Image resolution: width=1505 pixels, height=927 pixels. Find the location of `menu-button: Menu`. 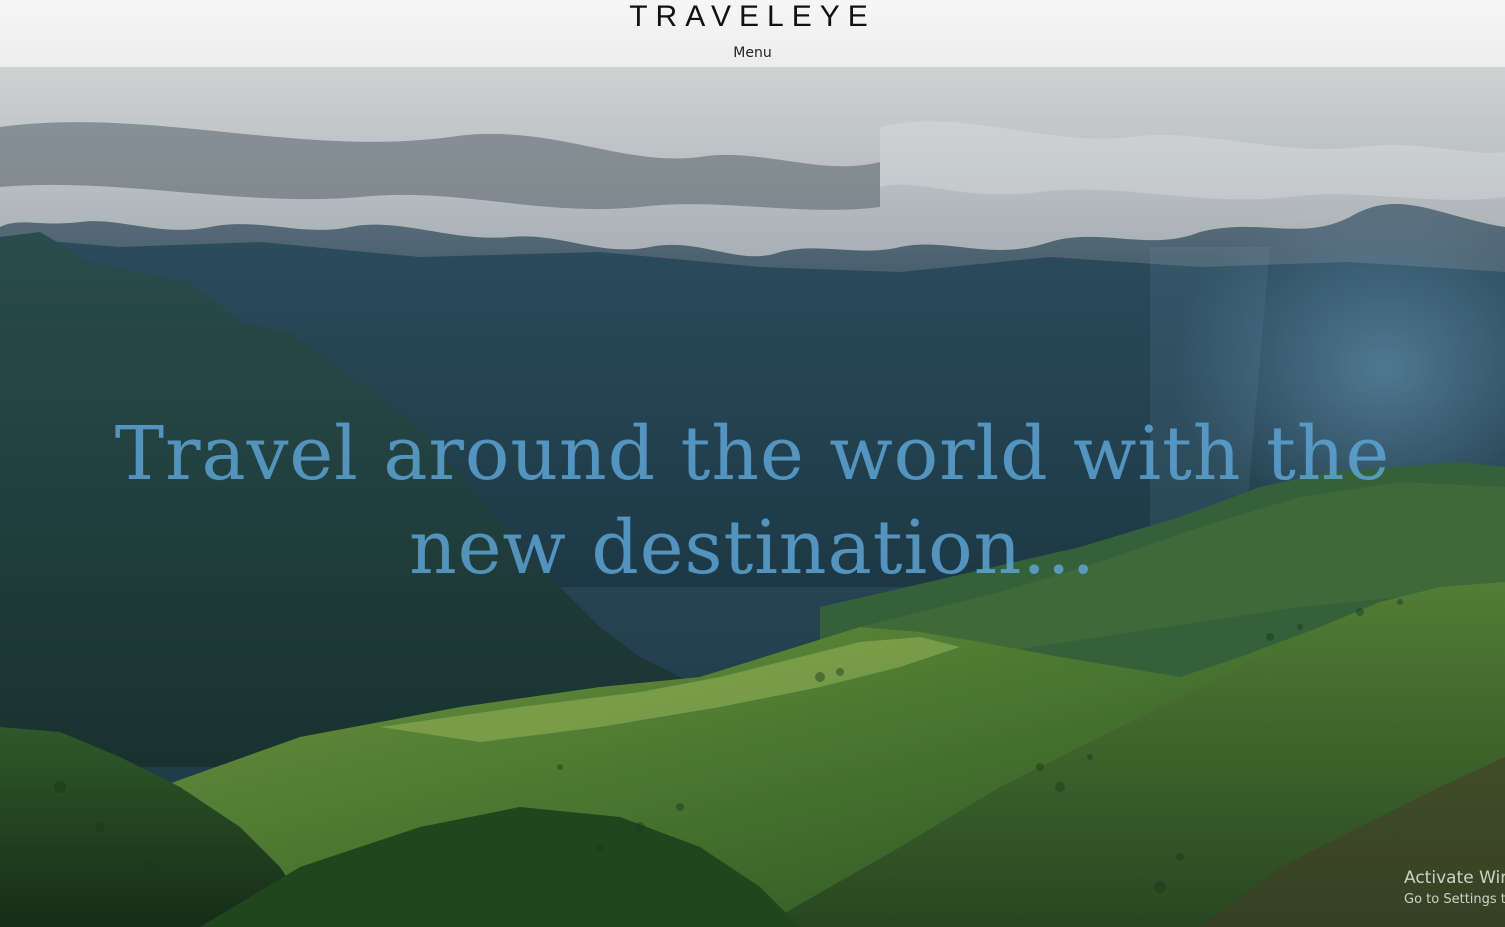

menu-button: Menu is located at coordinates (752, 53).